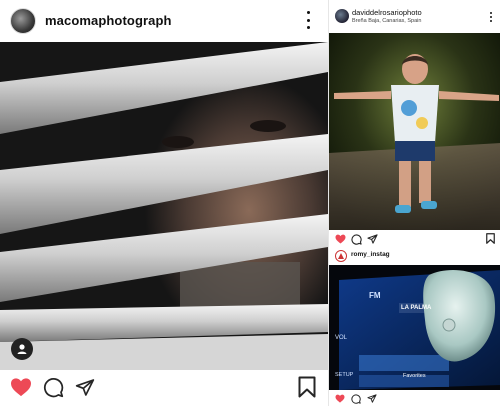 This screenshot has height=406, width=500. Describe the element at coordinates (344, 375) in the screenshot. I see `radio-setup-label: SETUP` at that location.